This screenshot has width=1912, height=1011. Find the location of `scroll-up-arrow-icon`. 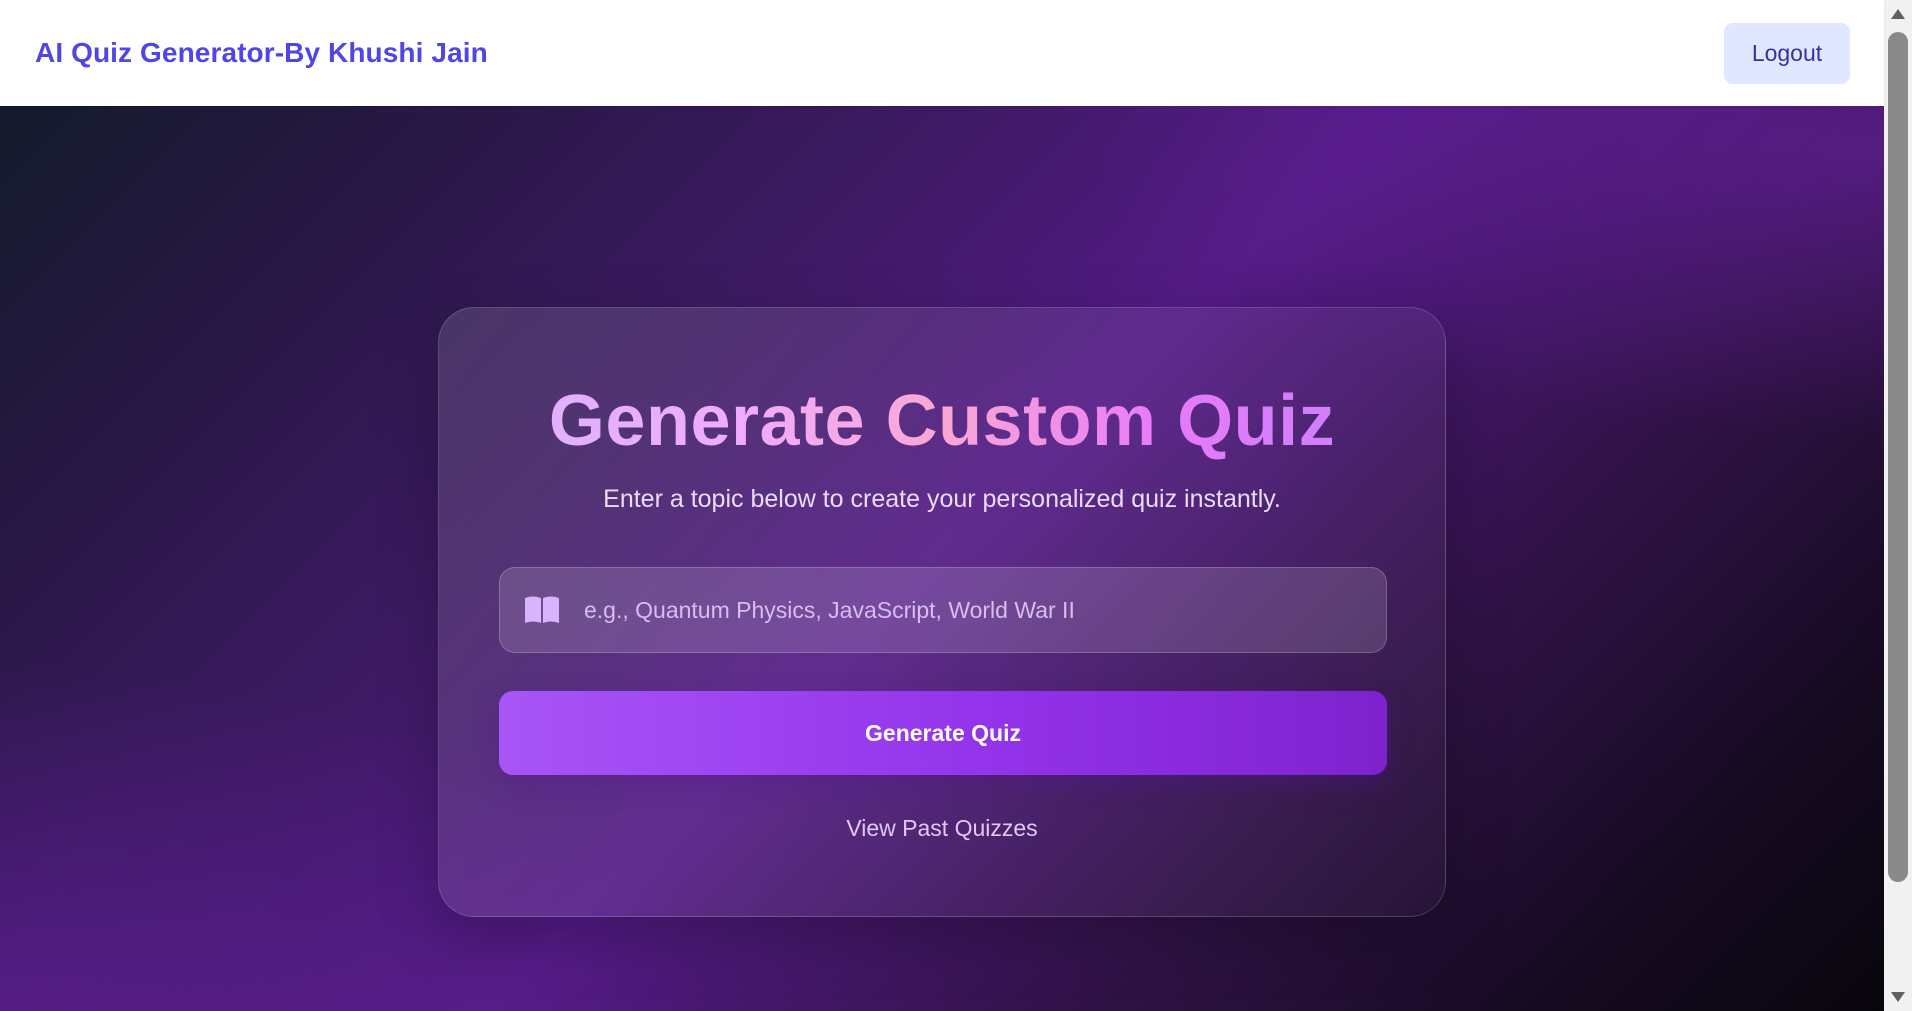

scroll-up-arrow-icon is located at coordinates (1898, 14).